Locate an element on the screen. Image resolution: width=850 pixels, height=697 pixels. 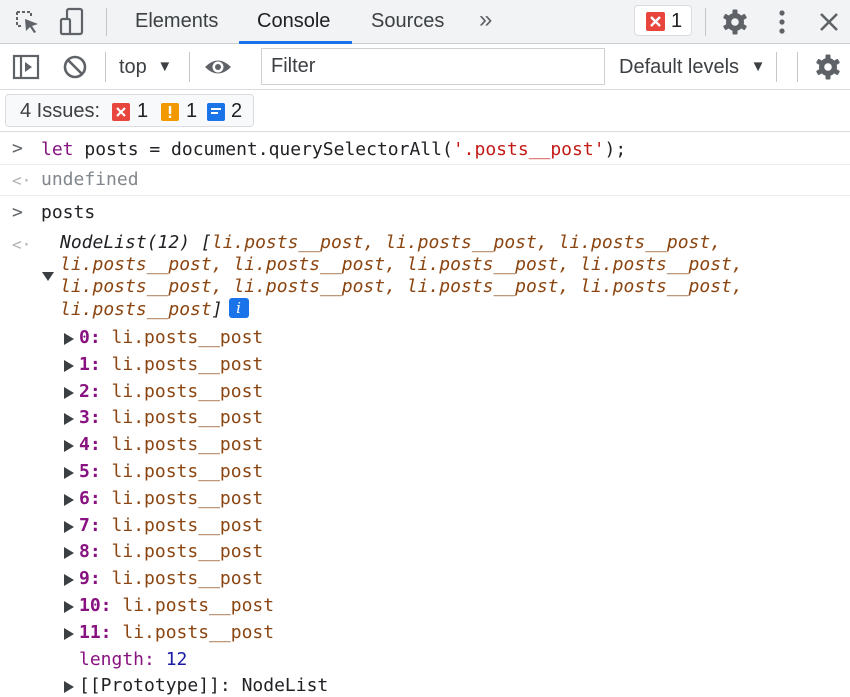
info-message-icon is located at coordinates (216, 112).